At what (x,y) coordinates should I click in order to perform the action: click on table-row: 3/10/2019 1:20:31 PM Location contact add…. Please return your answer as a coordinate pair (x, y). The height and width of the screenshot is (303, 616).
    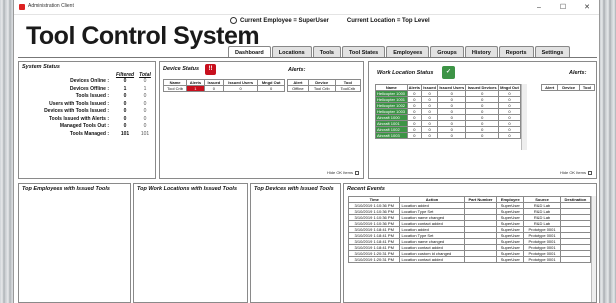
    Looking at the image, I should click on (469, 259).